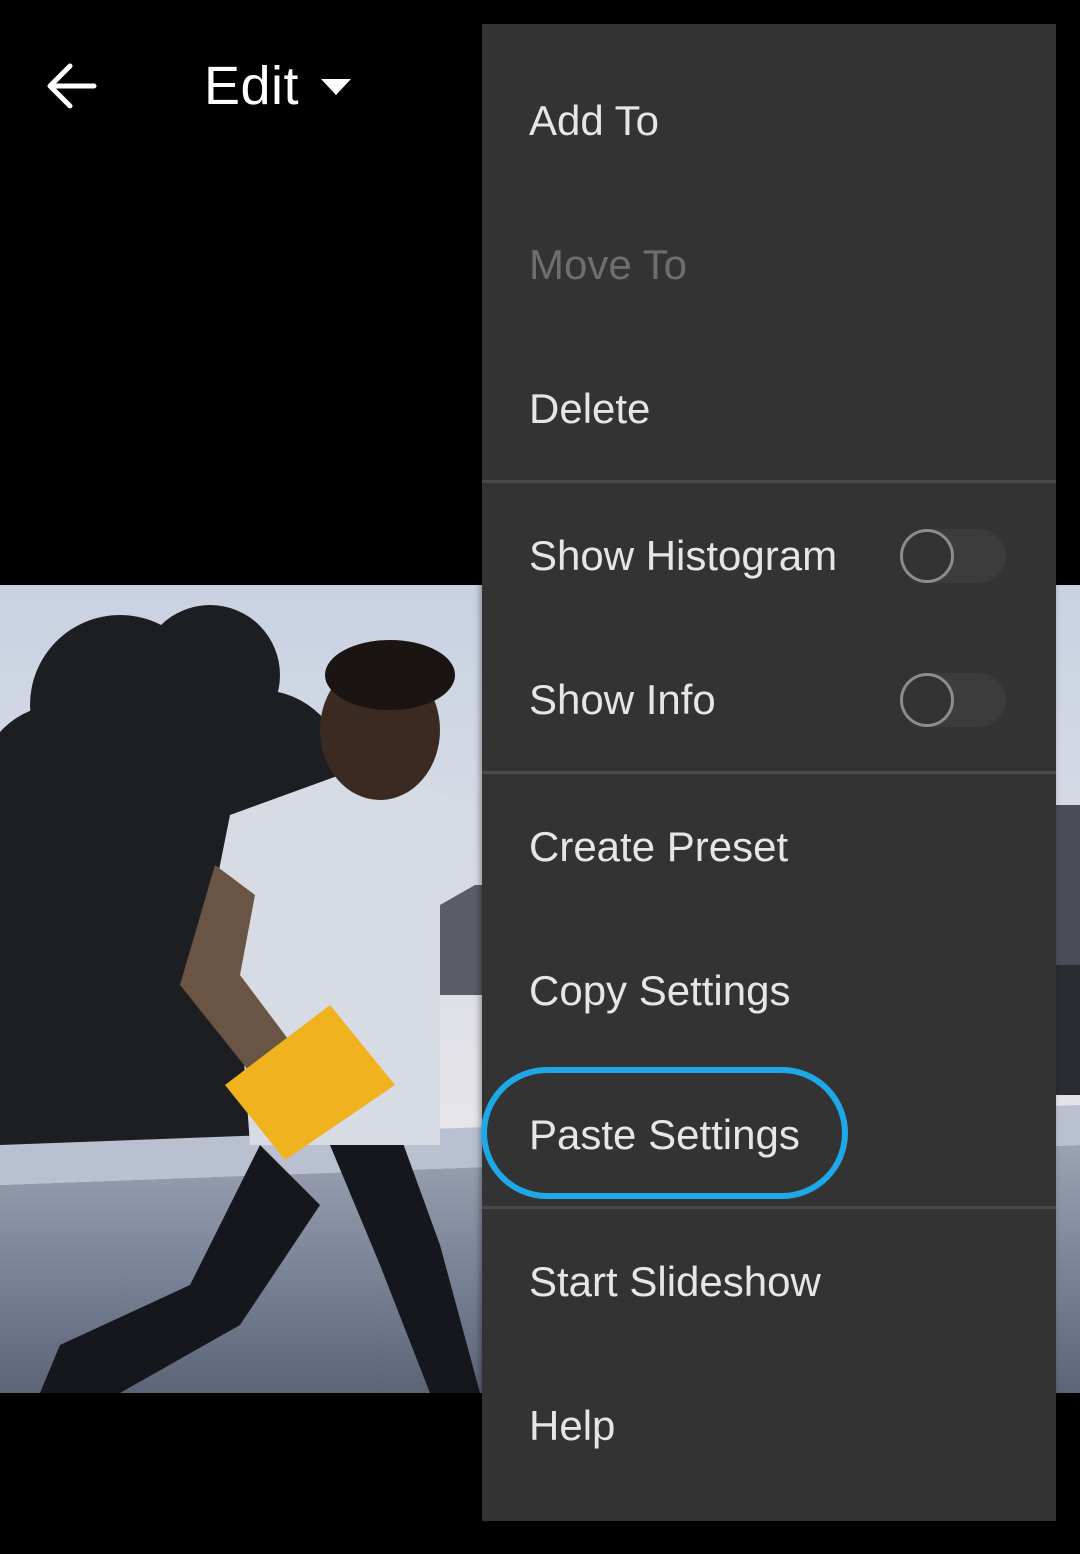 Image resolution: width=1080 pixels, height=1554 pixels. What do you see at coordinates (659, 846) in the screenshot?
I see `menu-item-label: Create Preset` at bounding box center [659, 846].